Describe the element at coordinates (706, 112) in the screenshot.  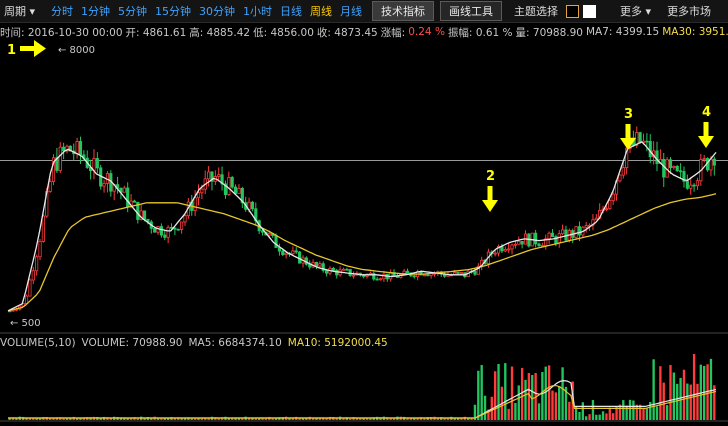
I see `annotation-arrow-4-label: 4` at that location.